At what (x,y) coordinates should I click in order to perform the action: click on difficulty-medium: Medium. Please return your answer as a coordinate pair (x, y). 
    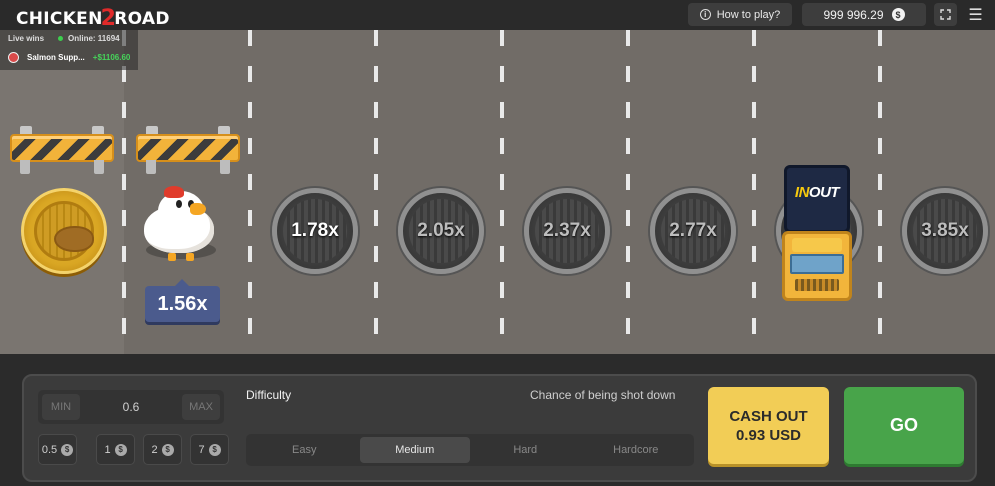
    Looking at the image, I should click on (414, 450).